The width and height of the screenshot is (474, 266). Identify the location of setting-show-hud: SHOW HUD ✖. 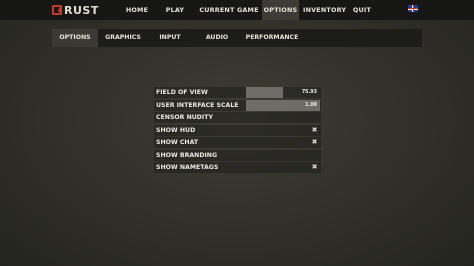
(237, 130).